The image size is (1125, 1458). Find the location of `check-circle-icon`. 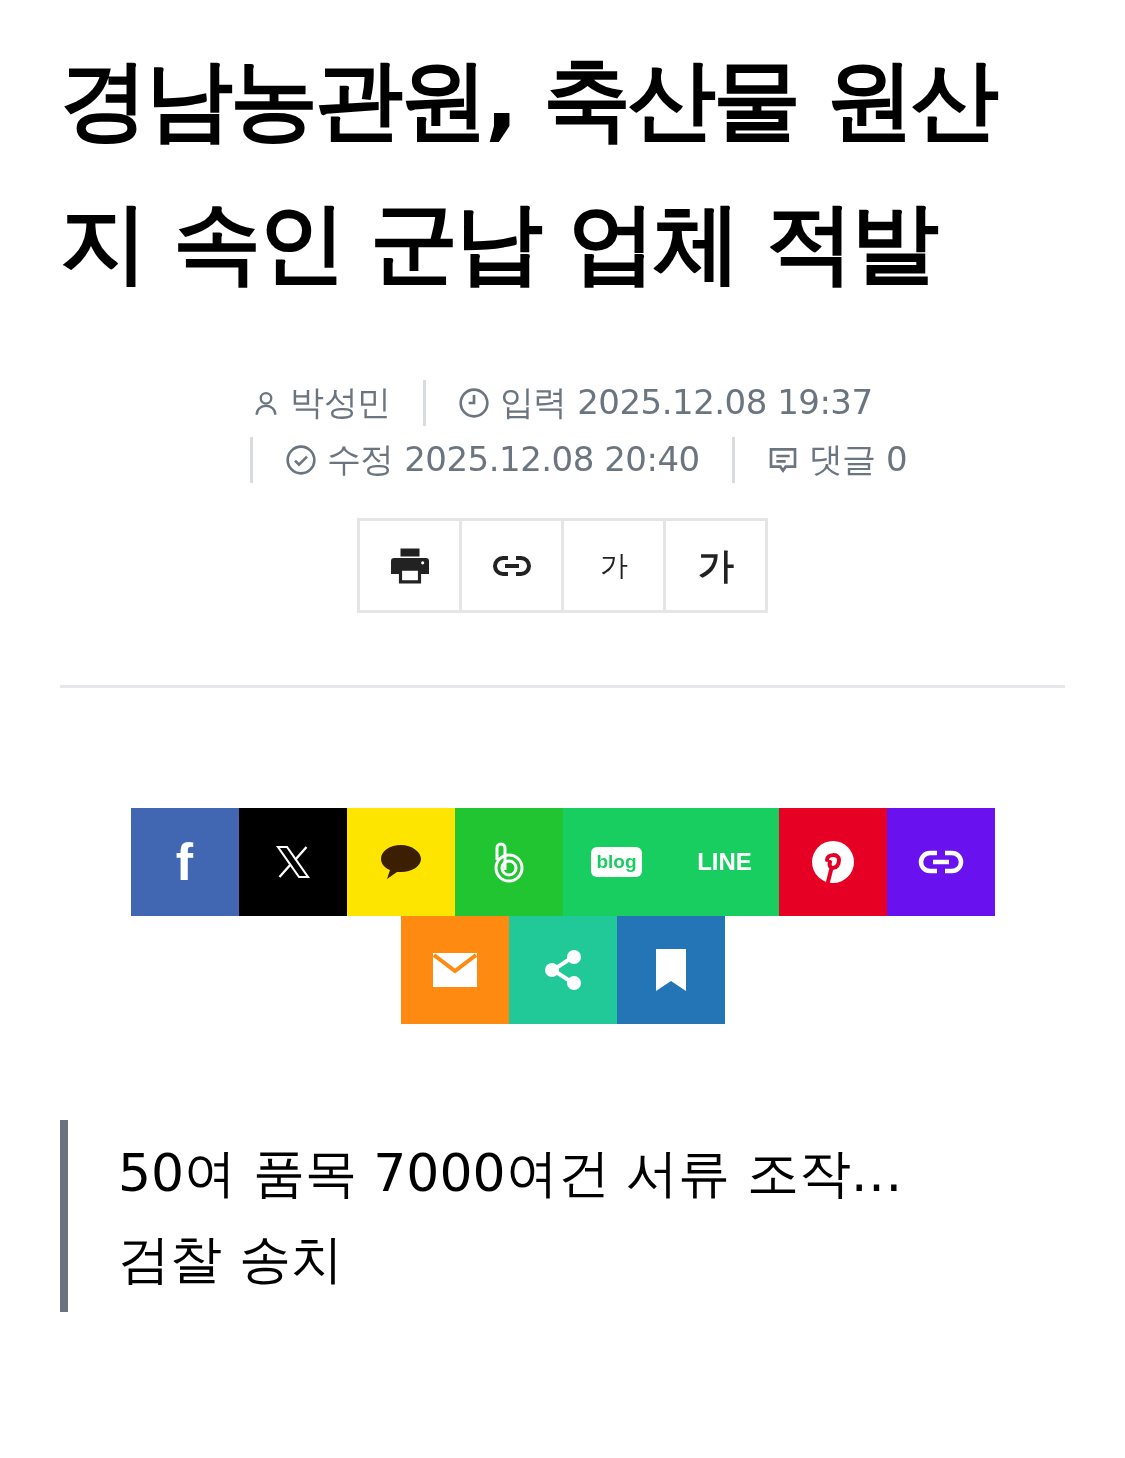

check-circle-icon is located at coordinates (300, 459).